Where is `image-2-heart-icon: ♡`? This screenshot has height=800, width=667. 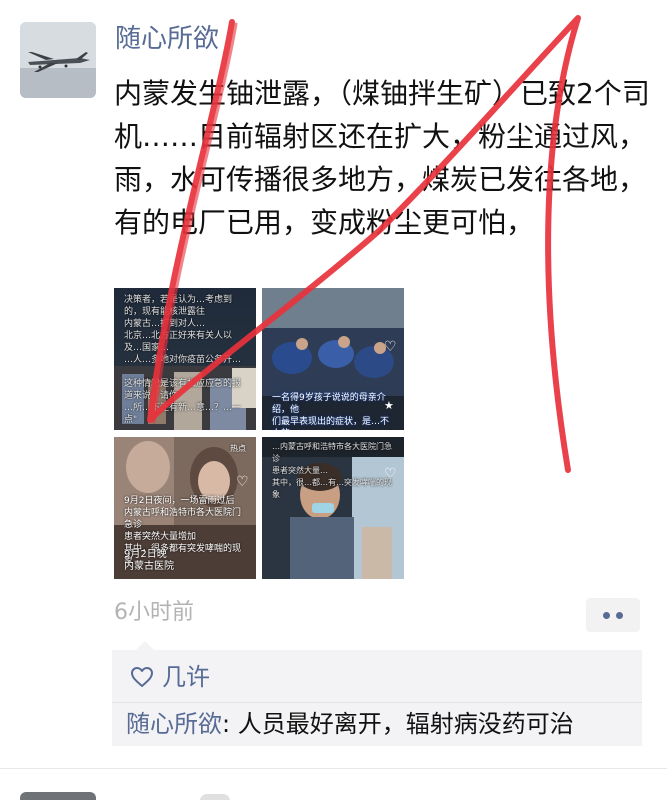 image-2-heart-icon: ♡ is located at coordinates (390, 347).